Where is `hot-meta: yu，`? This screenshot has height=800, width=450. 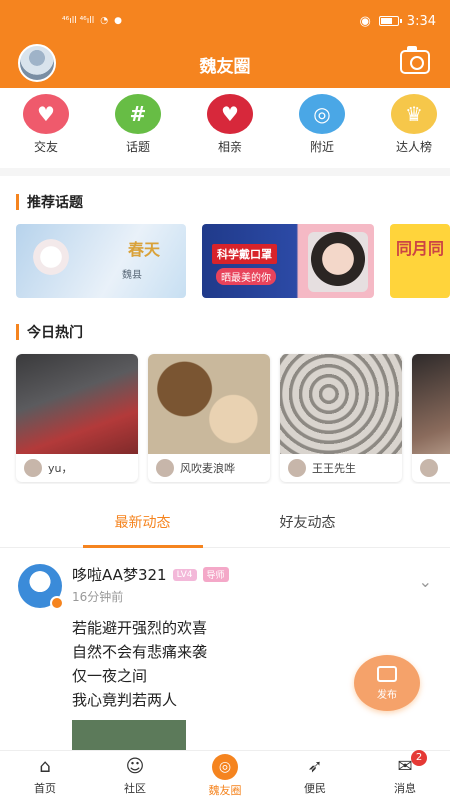 hot-meta: yu， is located at coordinates (77, 468).